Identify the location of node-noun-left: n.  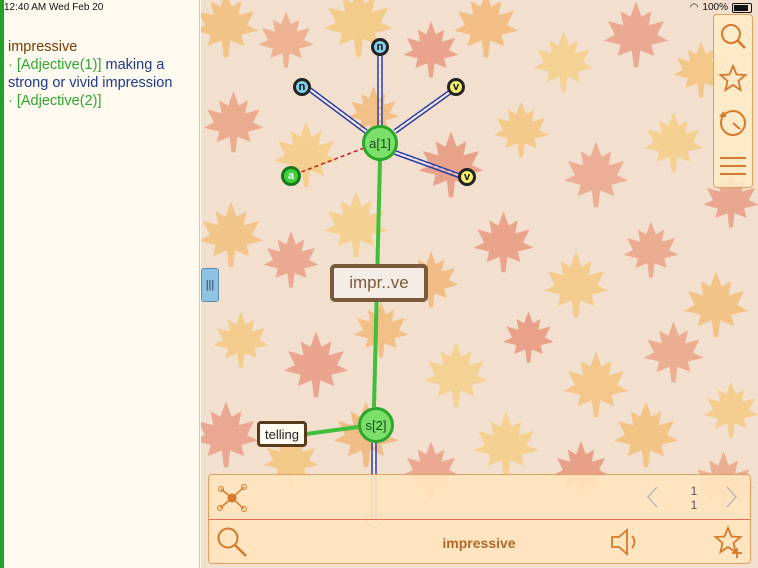
(302, 87).